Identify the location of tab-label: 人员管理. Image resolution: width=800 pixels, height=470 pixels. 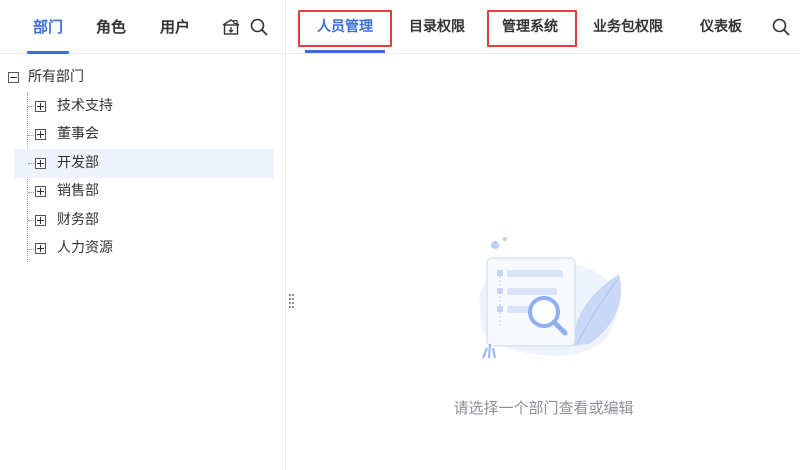
(345, 27).